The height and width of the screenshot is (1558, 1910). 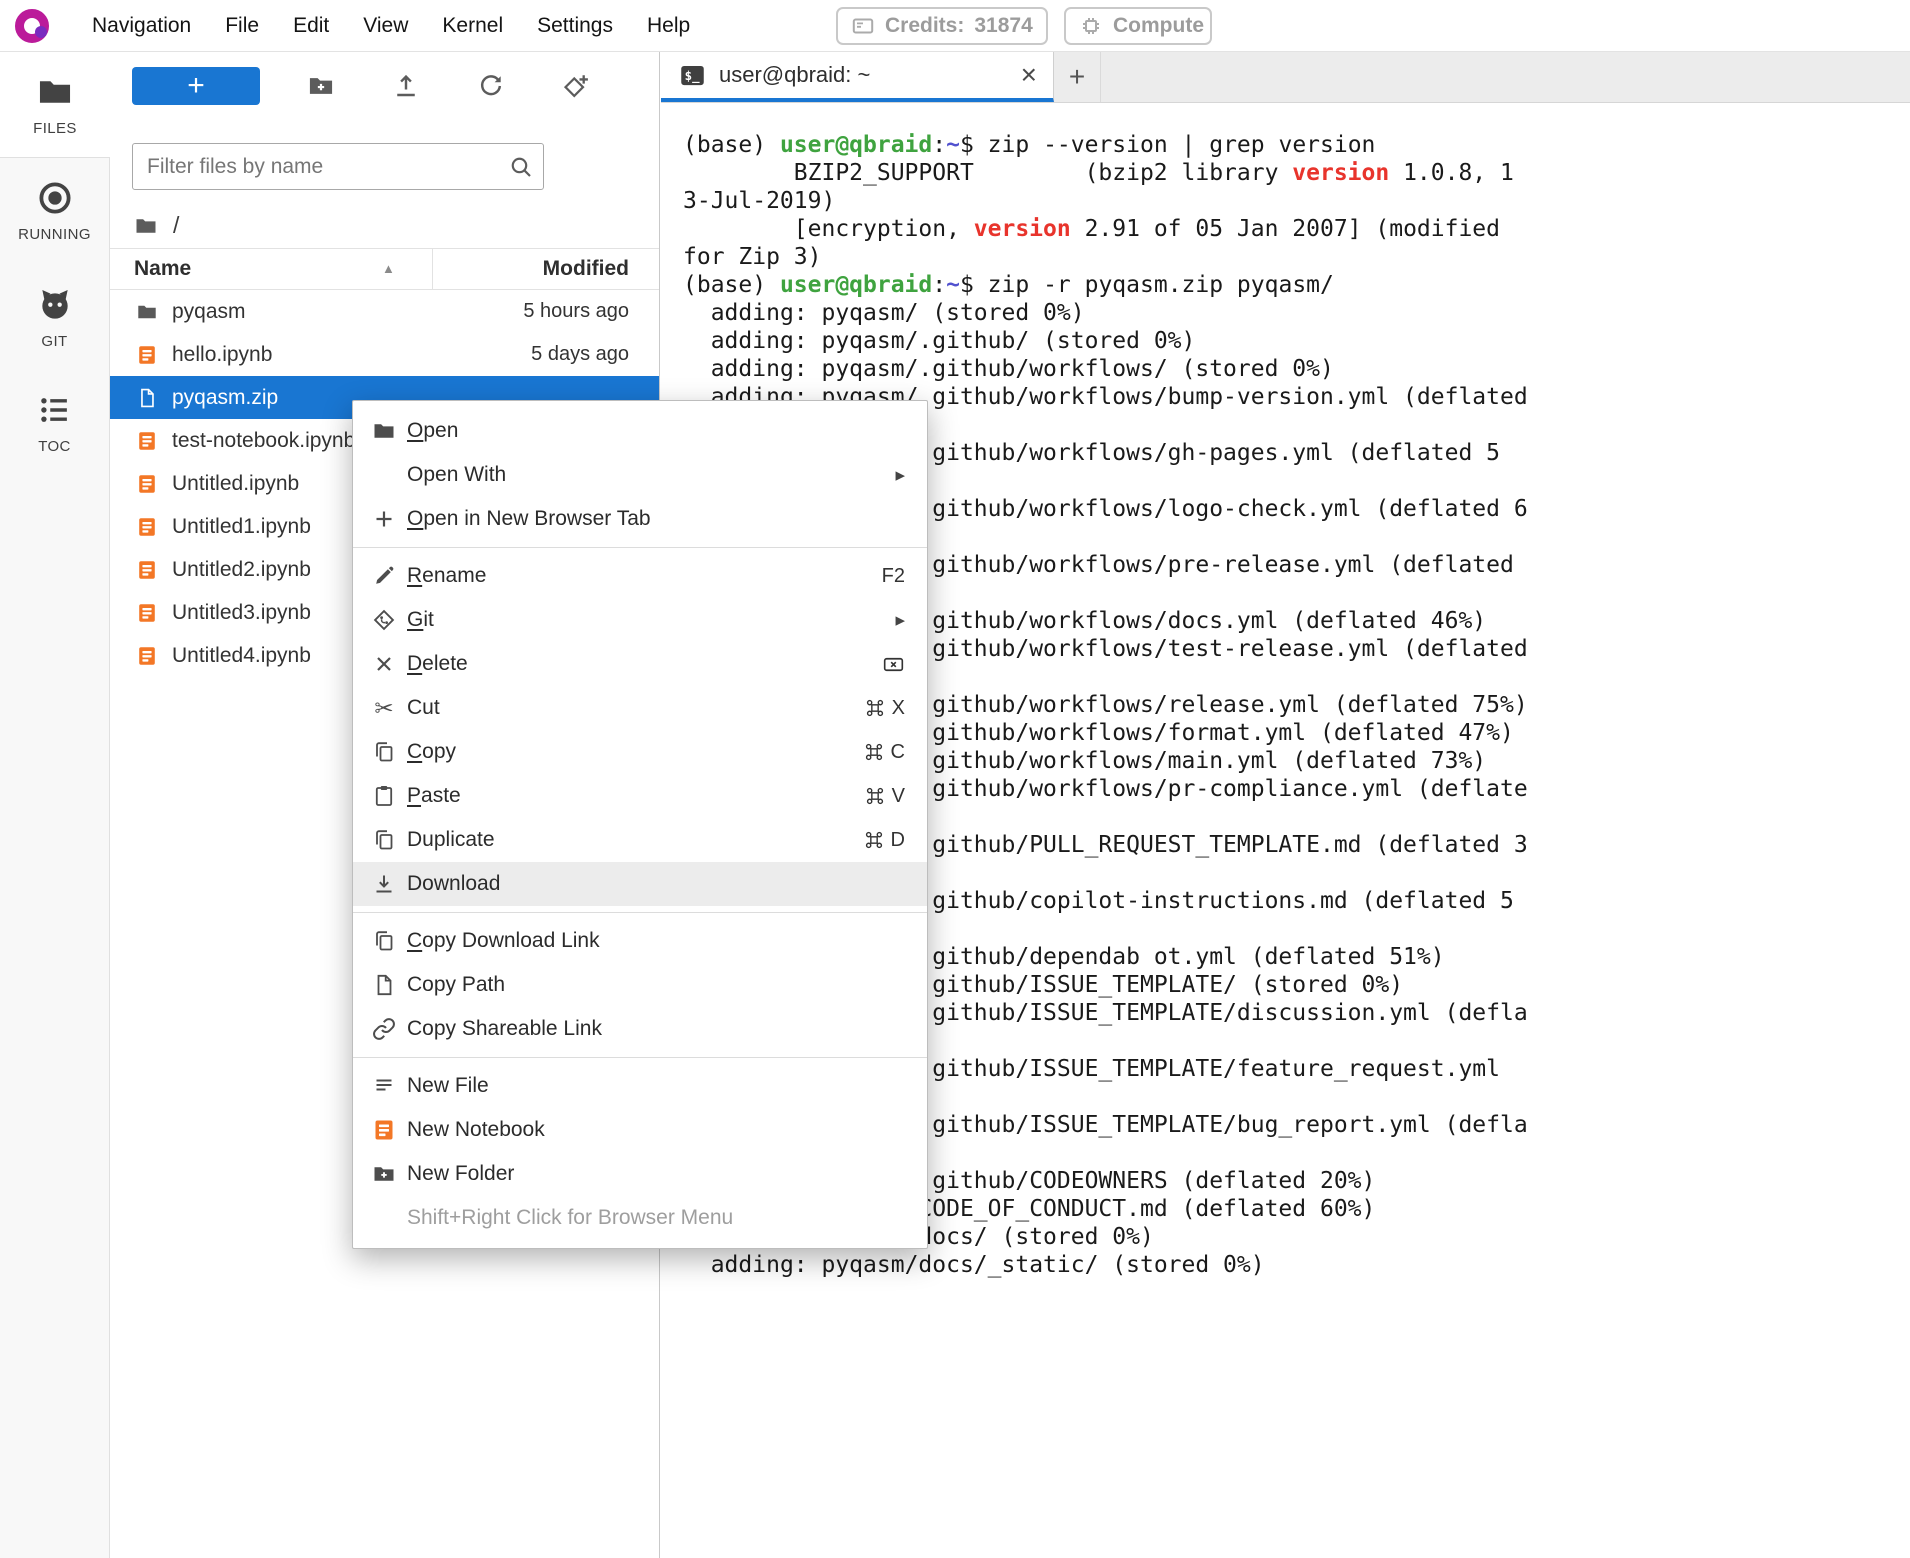 What do you see at coordinates (640, 1057) in the screenshot?
I see `menu-separator` at bounding box center [640, 1057].